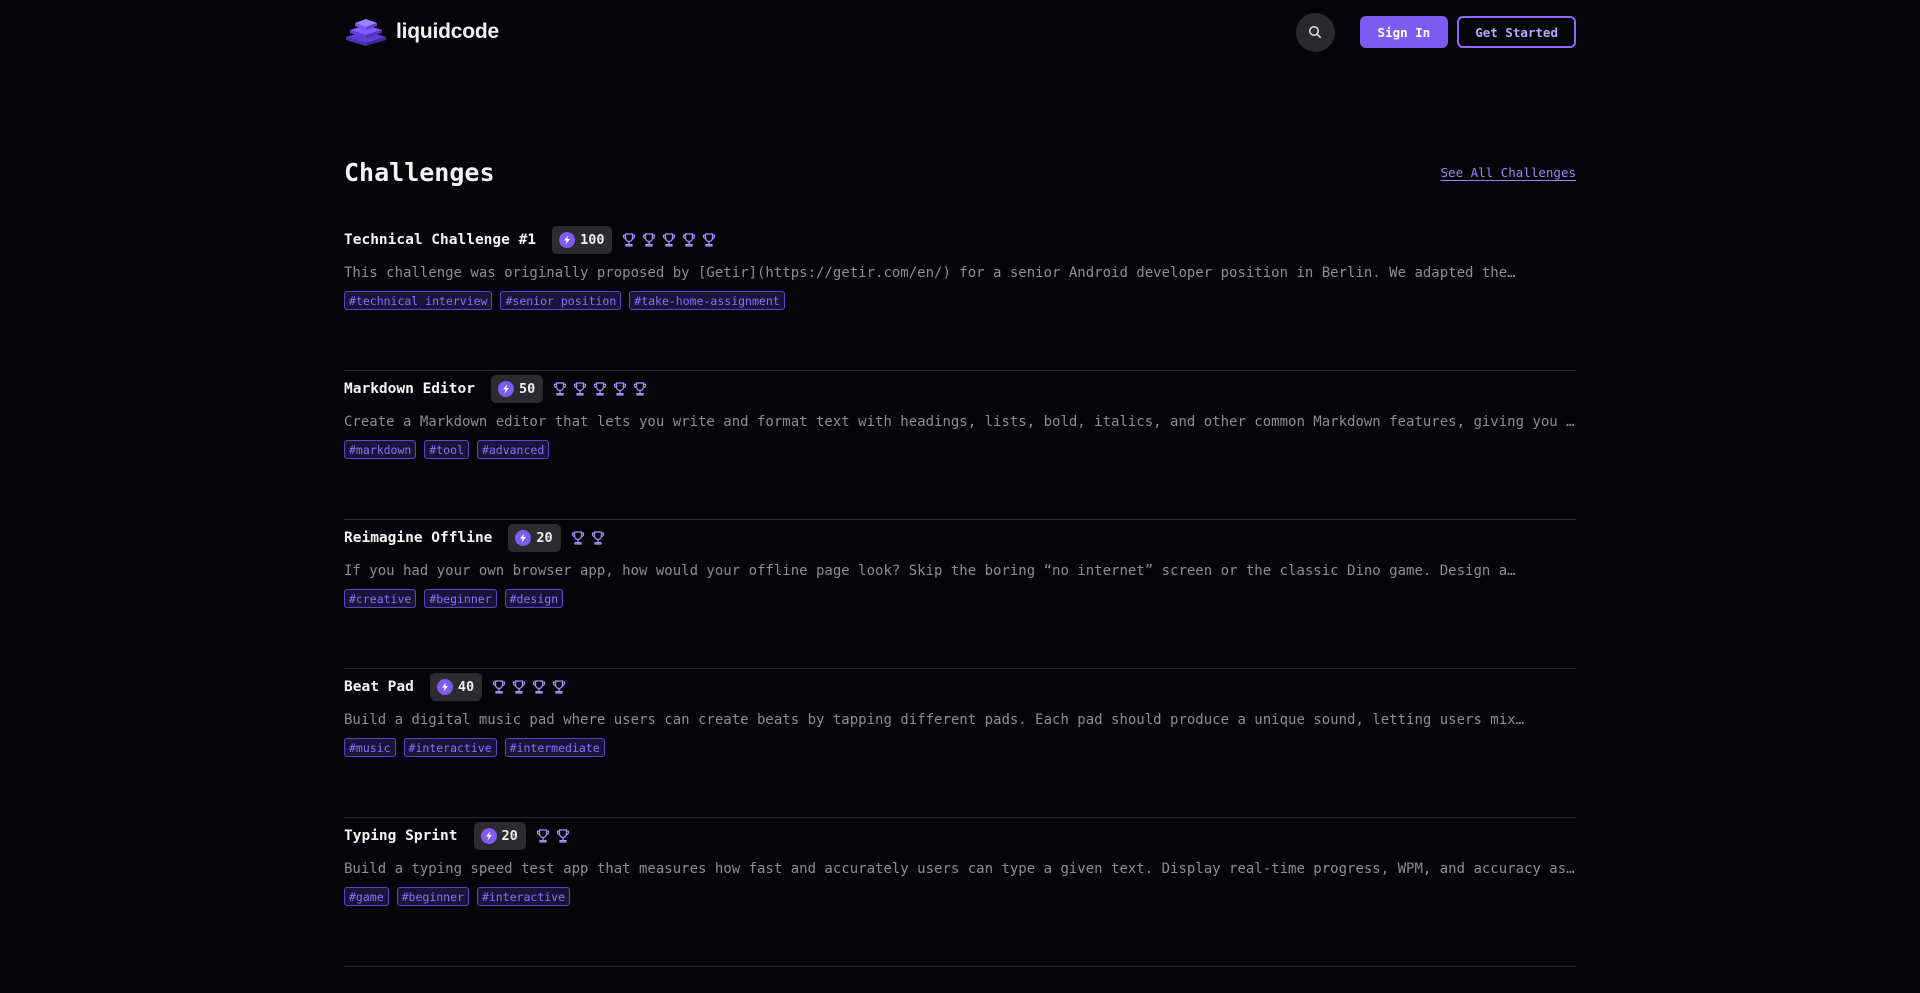 This screenshot has height=993, width=1920. I want to click on challenge-title: Markdown Editor, so click(409, 389).